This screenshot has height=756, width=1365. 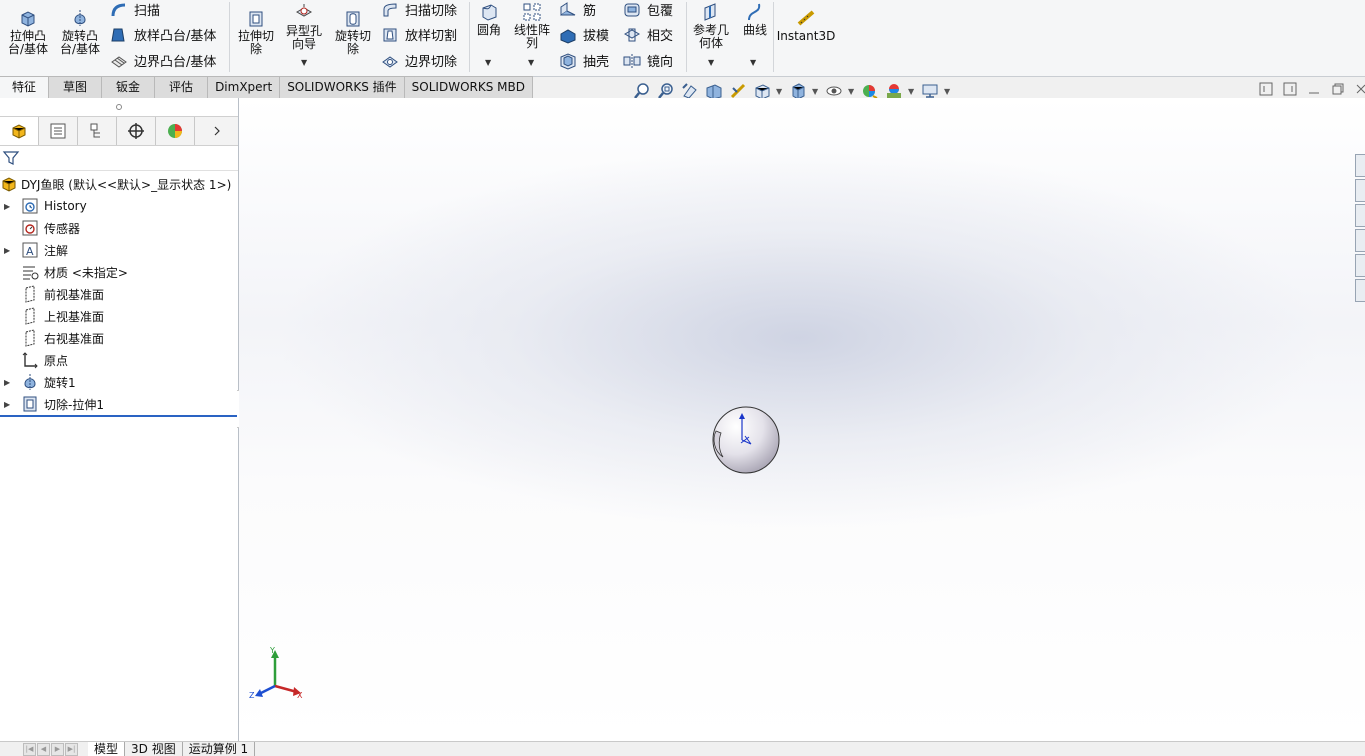 I want to click on revolve-boss-button: 旋转凸 台/基体, so click(x=80, y=32).